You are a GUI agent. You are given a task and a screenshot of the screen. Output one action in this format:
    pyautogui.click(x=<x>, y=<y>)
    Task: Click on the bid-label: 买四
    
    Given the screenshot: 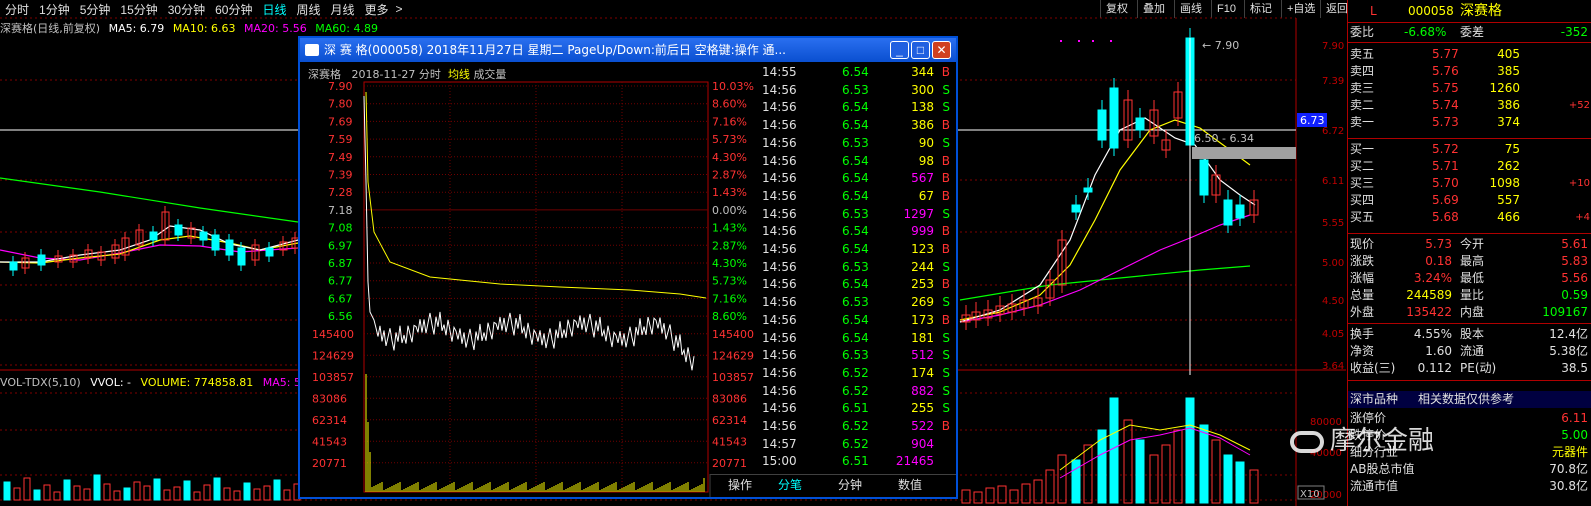 What is the action you would take?
    pyautogui.click(x=1362, y=200)
    